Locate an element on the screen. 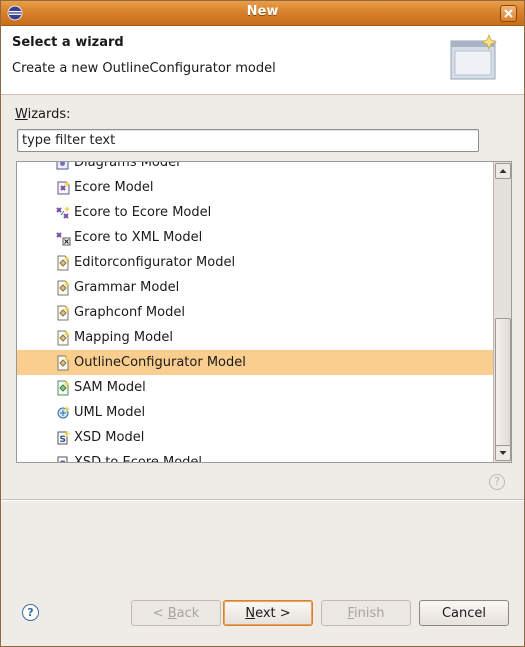  tree-item: Ecore Model is located at coordinates (255, 187).